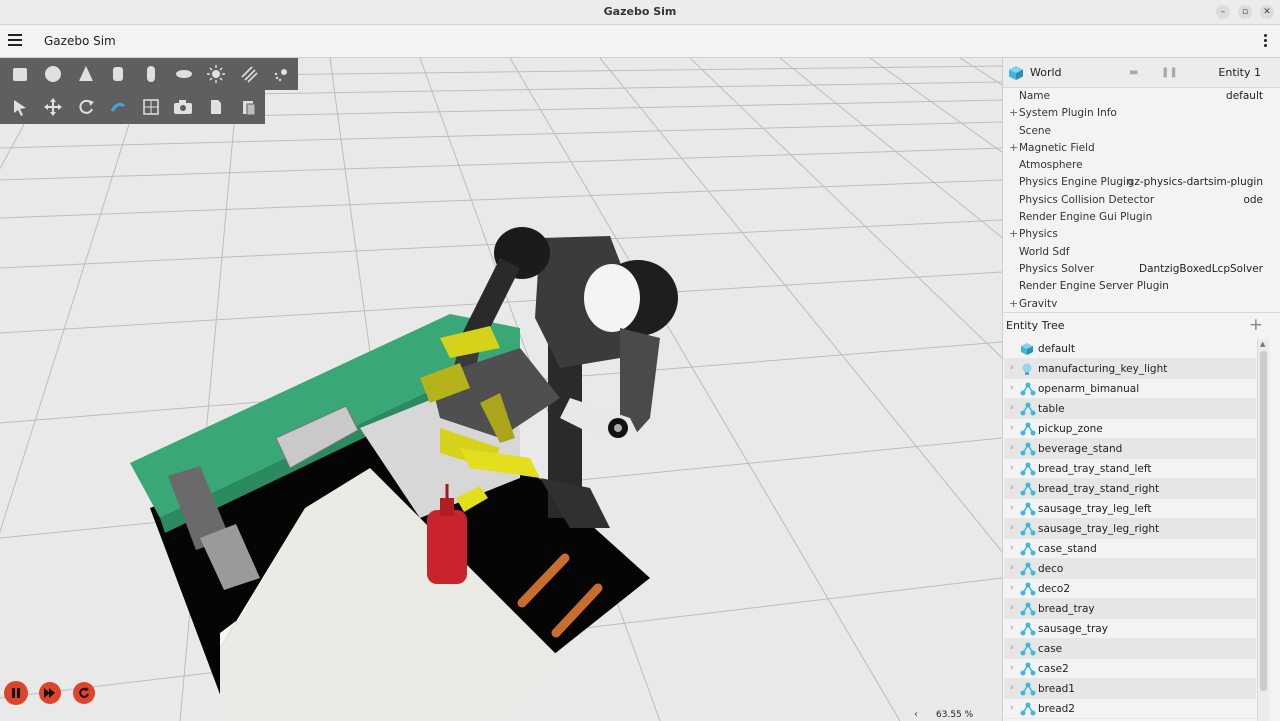  Describe the element at coordinates (955, 715) in the screenshot. I see `zoom-level: 63.55 %` at that location.